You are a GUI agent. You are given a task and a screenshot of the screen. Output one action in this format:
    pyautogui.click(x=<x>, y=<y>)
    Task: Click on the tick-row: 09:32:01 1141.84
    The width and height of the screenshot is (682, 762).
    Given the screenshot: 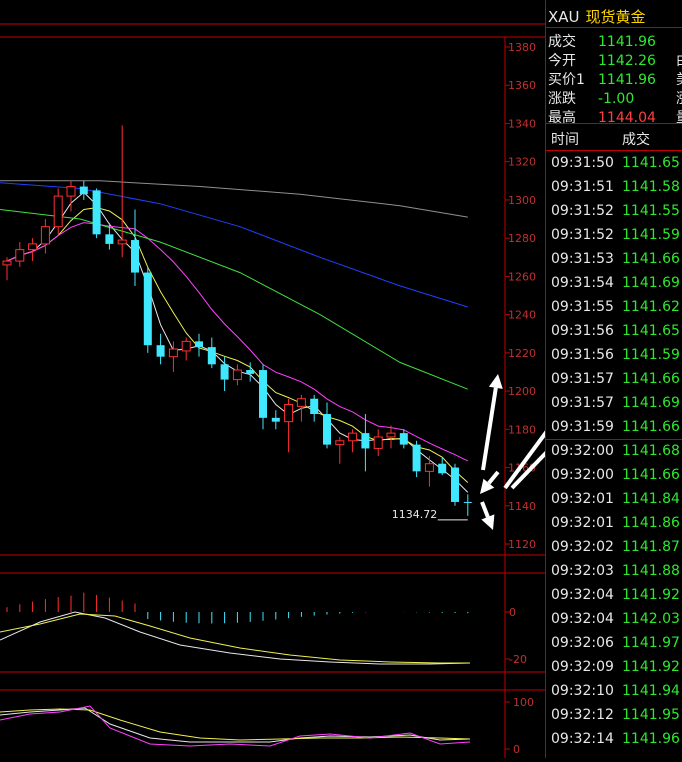 What is the action you would take?
    pyautogui.click(x=614, y=500)
    